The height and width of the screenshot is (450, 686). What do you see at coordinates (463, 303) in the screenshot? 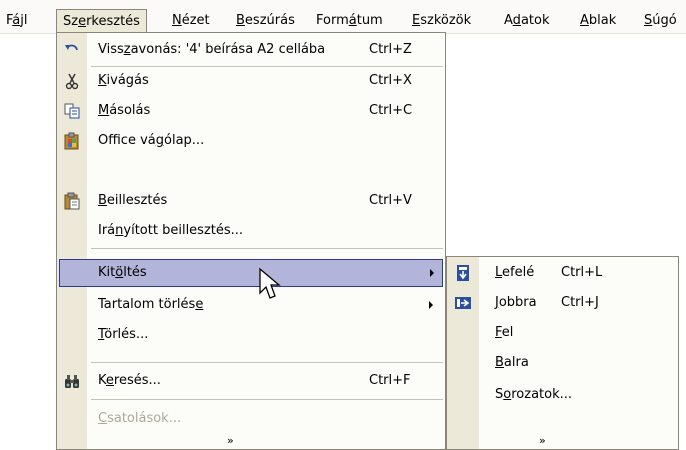
I see `fill-right-icon` at bounding box center [463, 303].